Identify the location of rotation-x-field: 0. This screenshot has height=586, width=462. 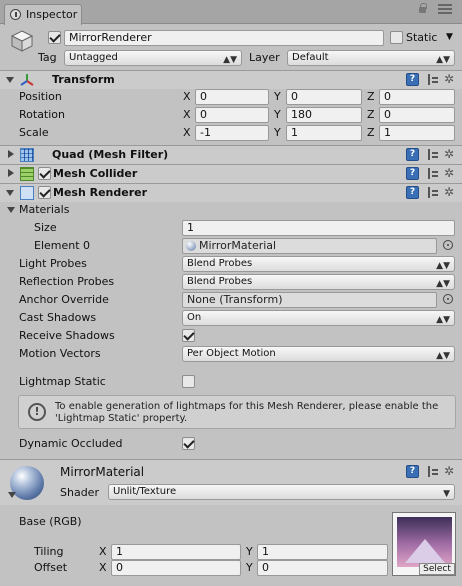
(232, 115).